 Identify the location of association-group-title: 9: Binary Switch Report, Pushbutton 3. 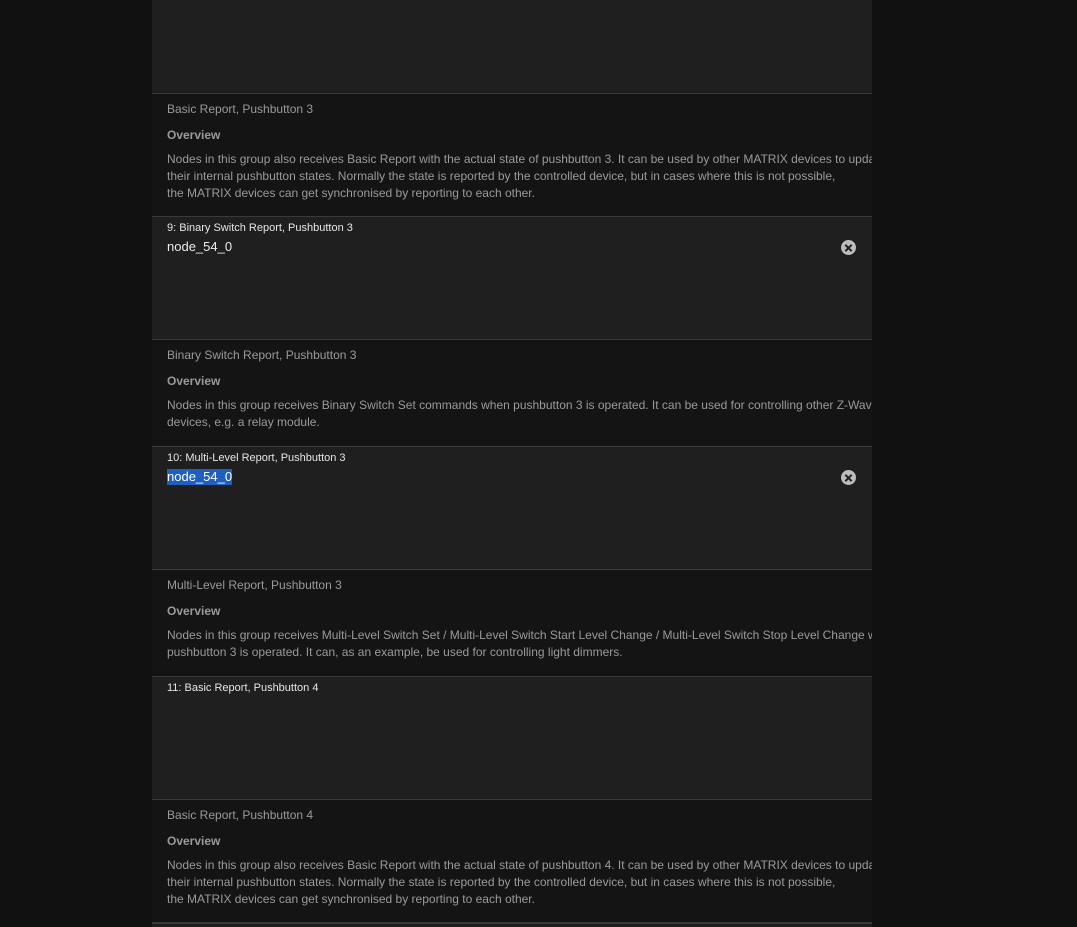
(260, 228).